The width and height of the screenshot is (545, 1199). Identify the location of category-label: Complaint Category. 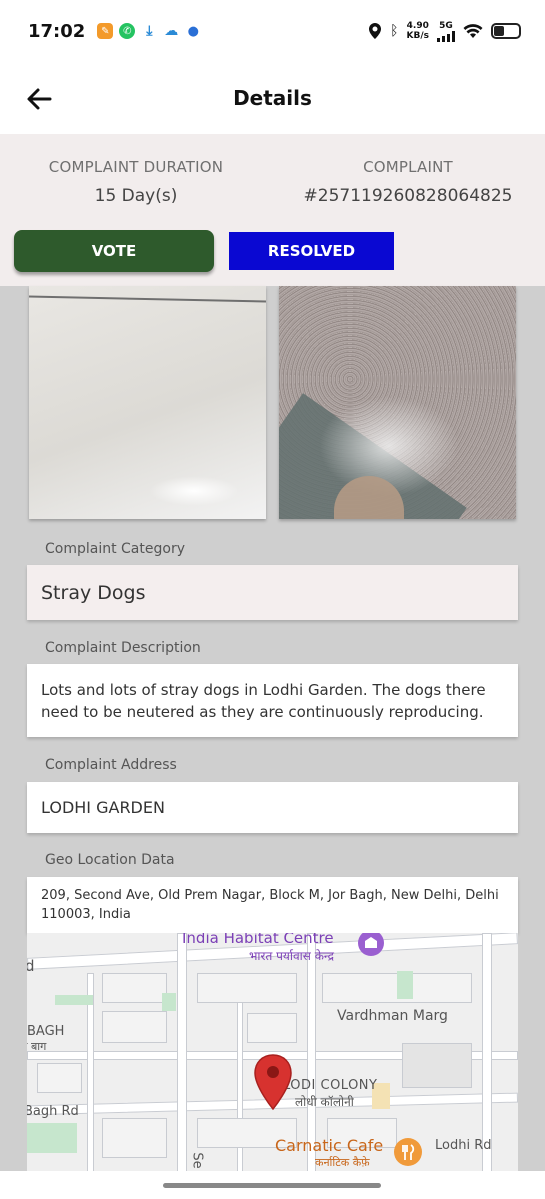
(115, 549).